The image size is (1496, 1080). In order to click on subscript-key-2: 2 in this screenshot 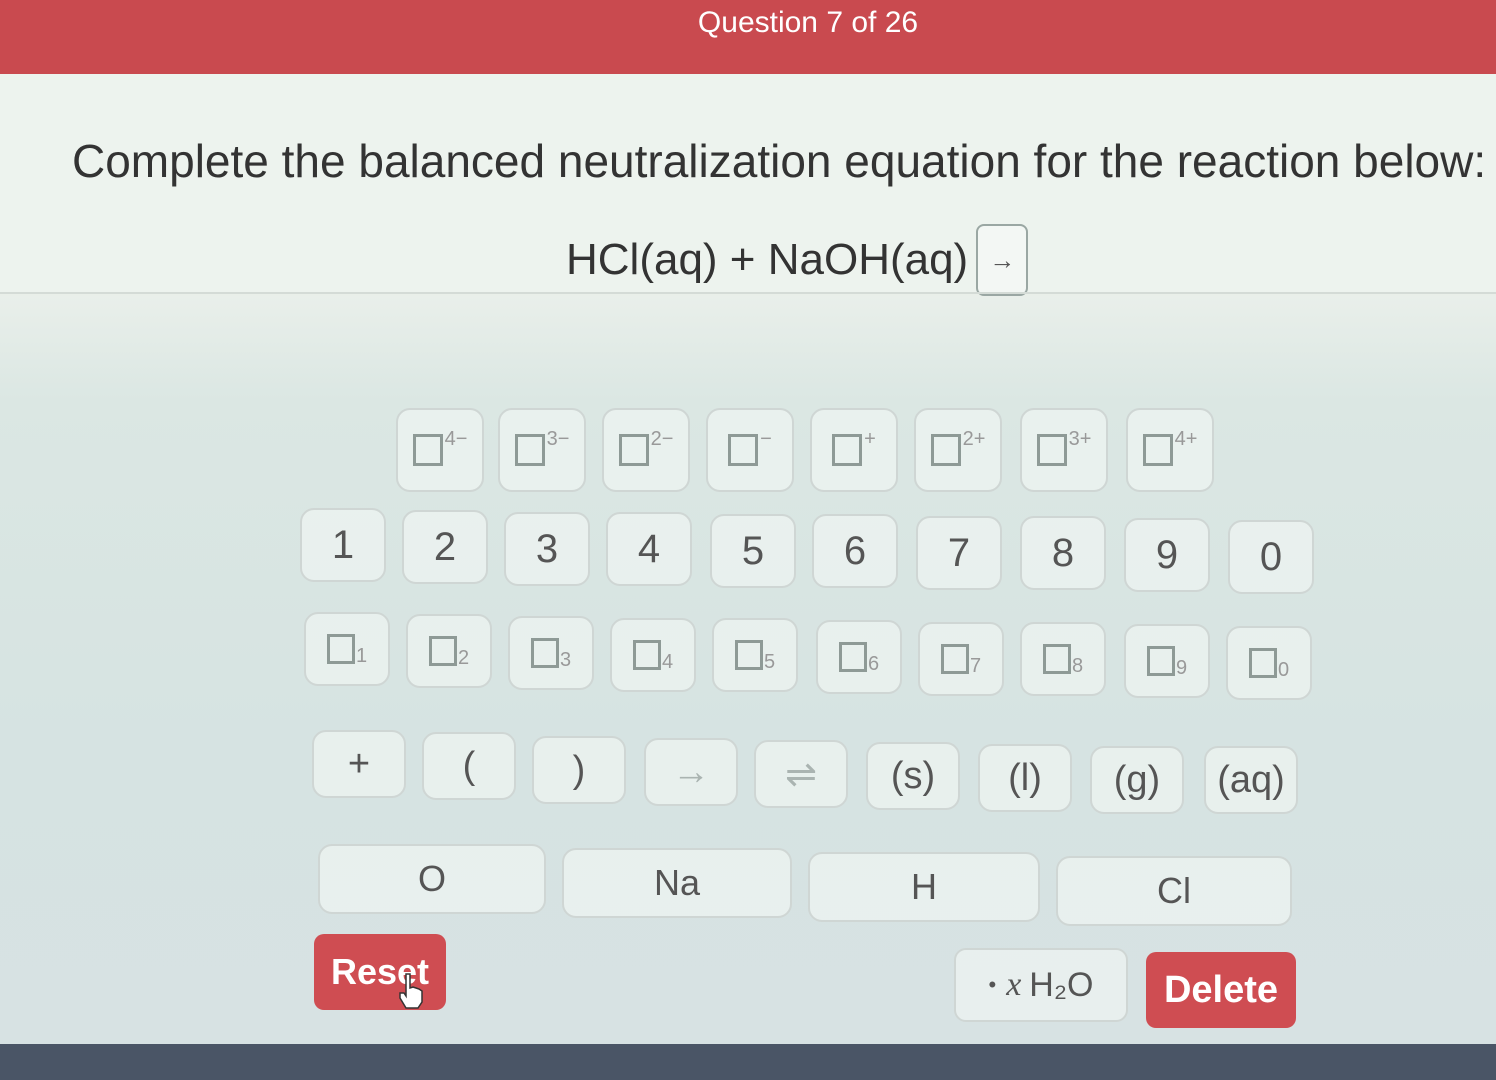, I will do `click(449, 651)`.